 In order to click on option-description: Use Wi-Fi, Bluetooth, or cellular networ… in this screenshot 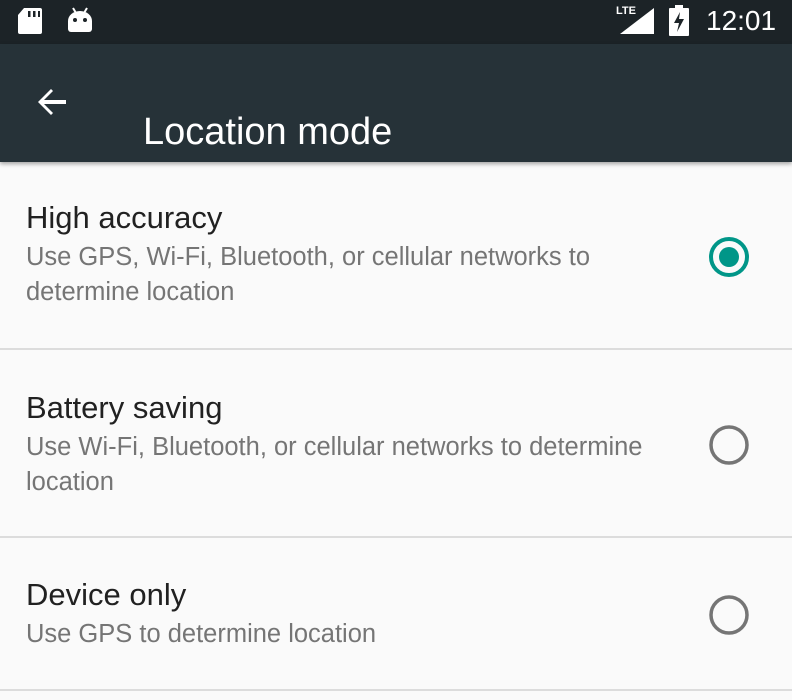, I will do `click(334, 464)`.